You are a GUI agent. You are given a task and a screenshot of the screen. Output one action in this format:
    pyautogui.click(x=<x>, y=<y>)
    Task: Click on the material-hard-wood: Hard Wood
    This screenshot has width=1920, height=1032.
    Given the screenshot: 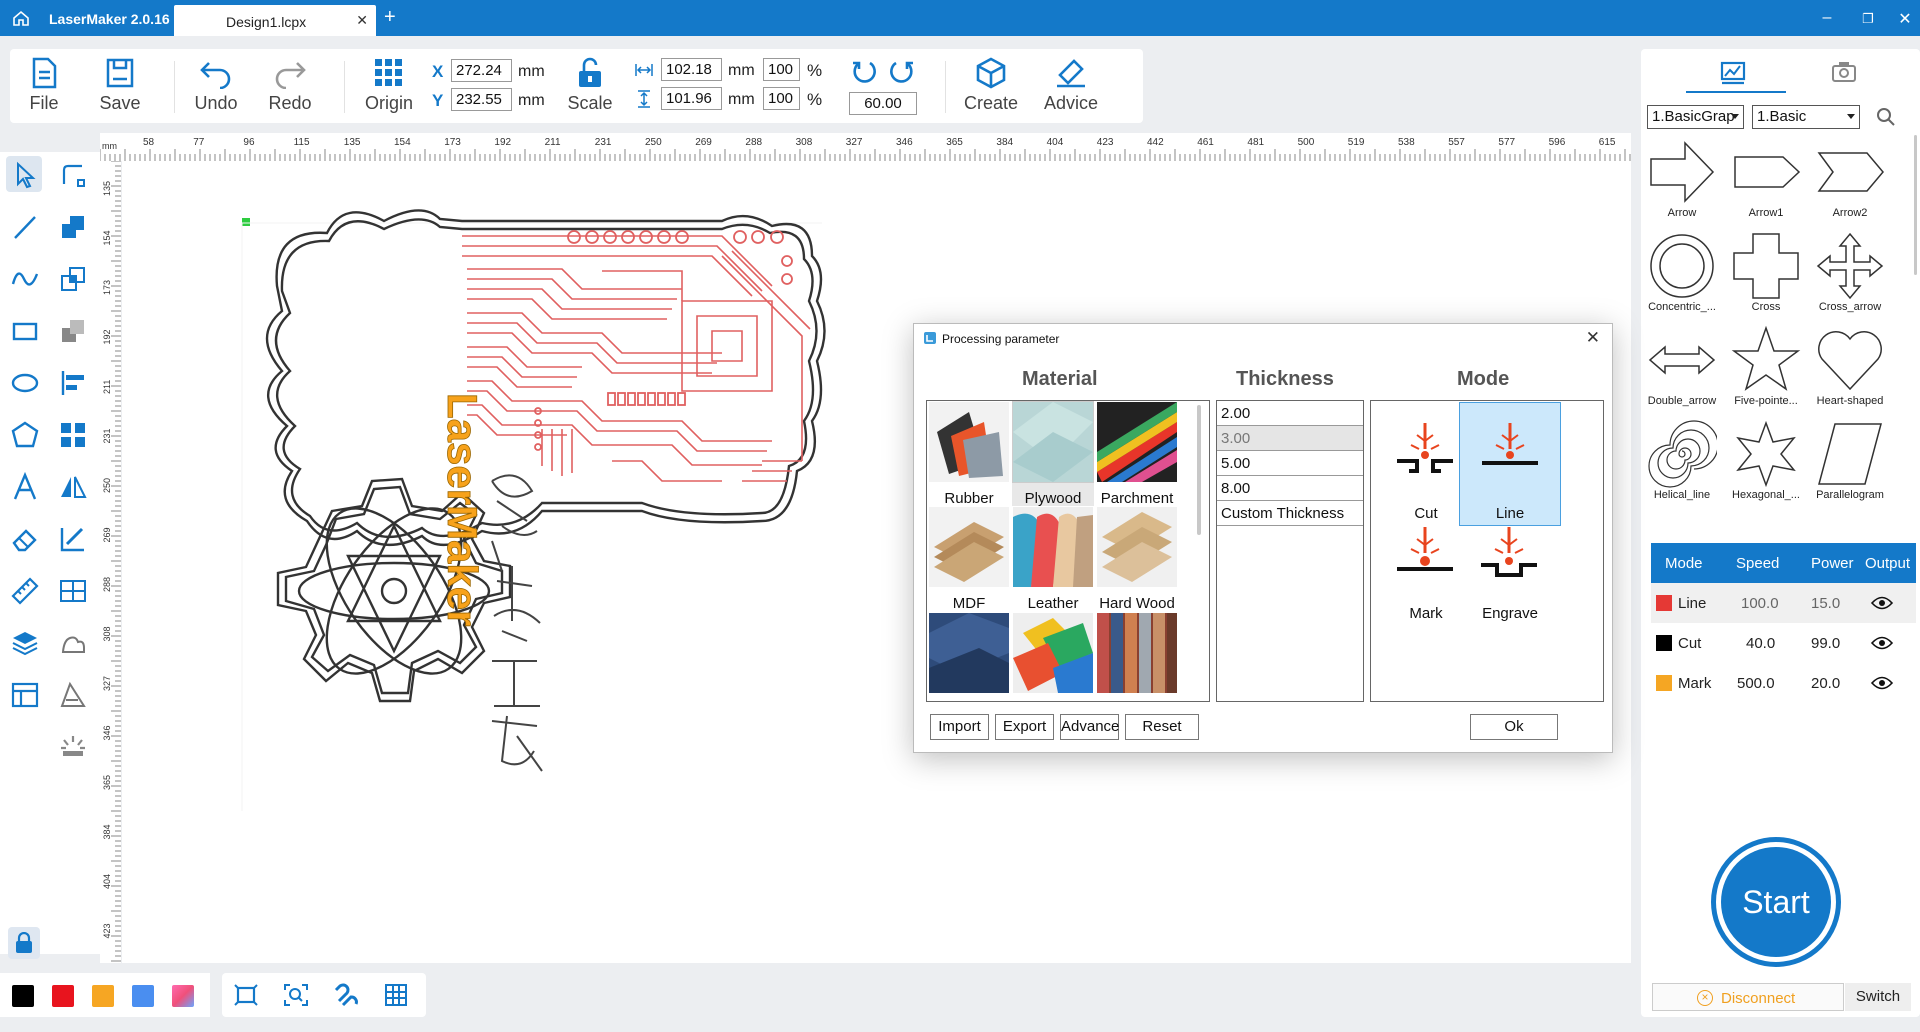 What is the action you would take?
    pyautogui.click(x=1137, y=559)
    